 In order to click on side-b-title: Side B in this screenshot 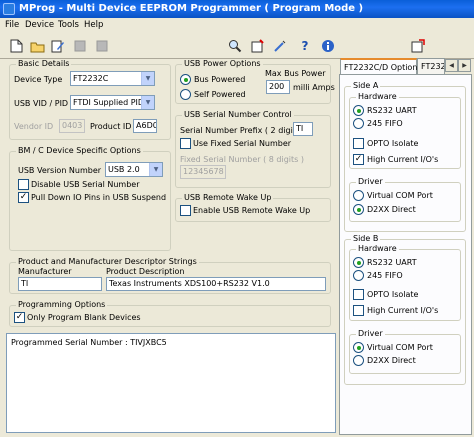, I will do `click(366, 238)`.